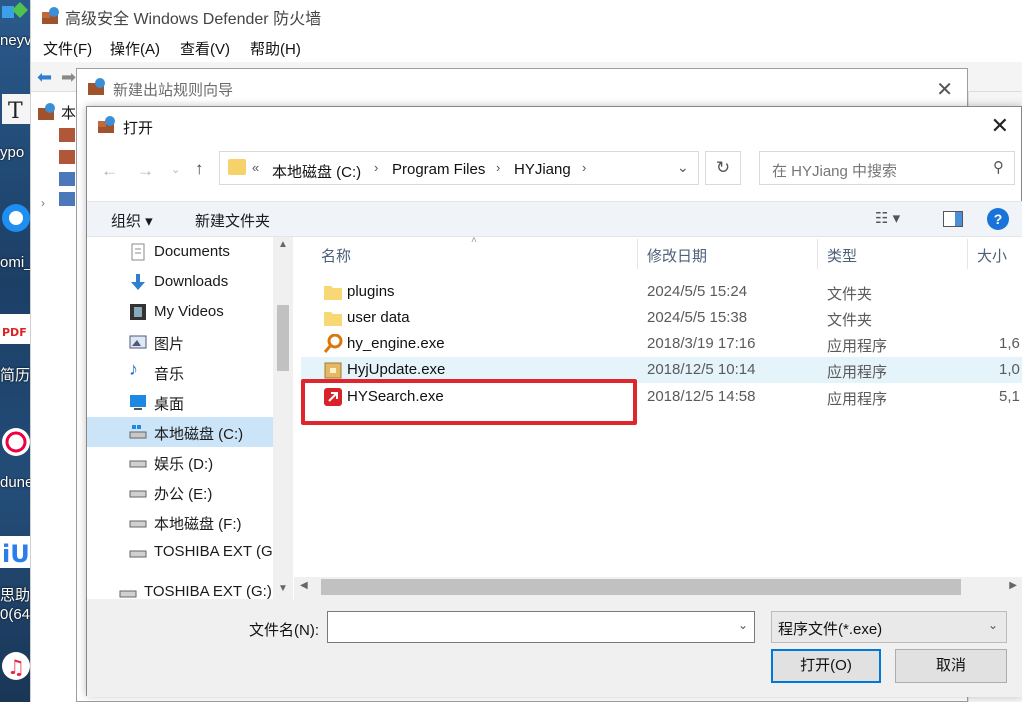 This screenshot has width=1022, height=702. What do you see at coordinates (15, 18) in the screenshot?
I see `desktop-app-icon` at bounding box center [15, 18].